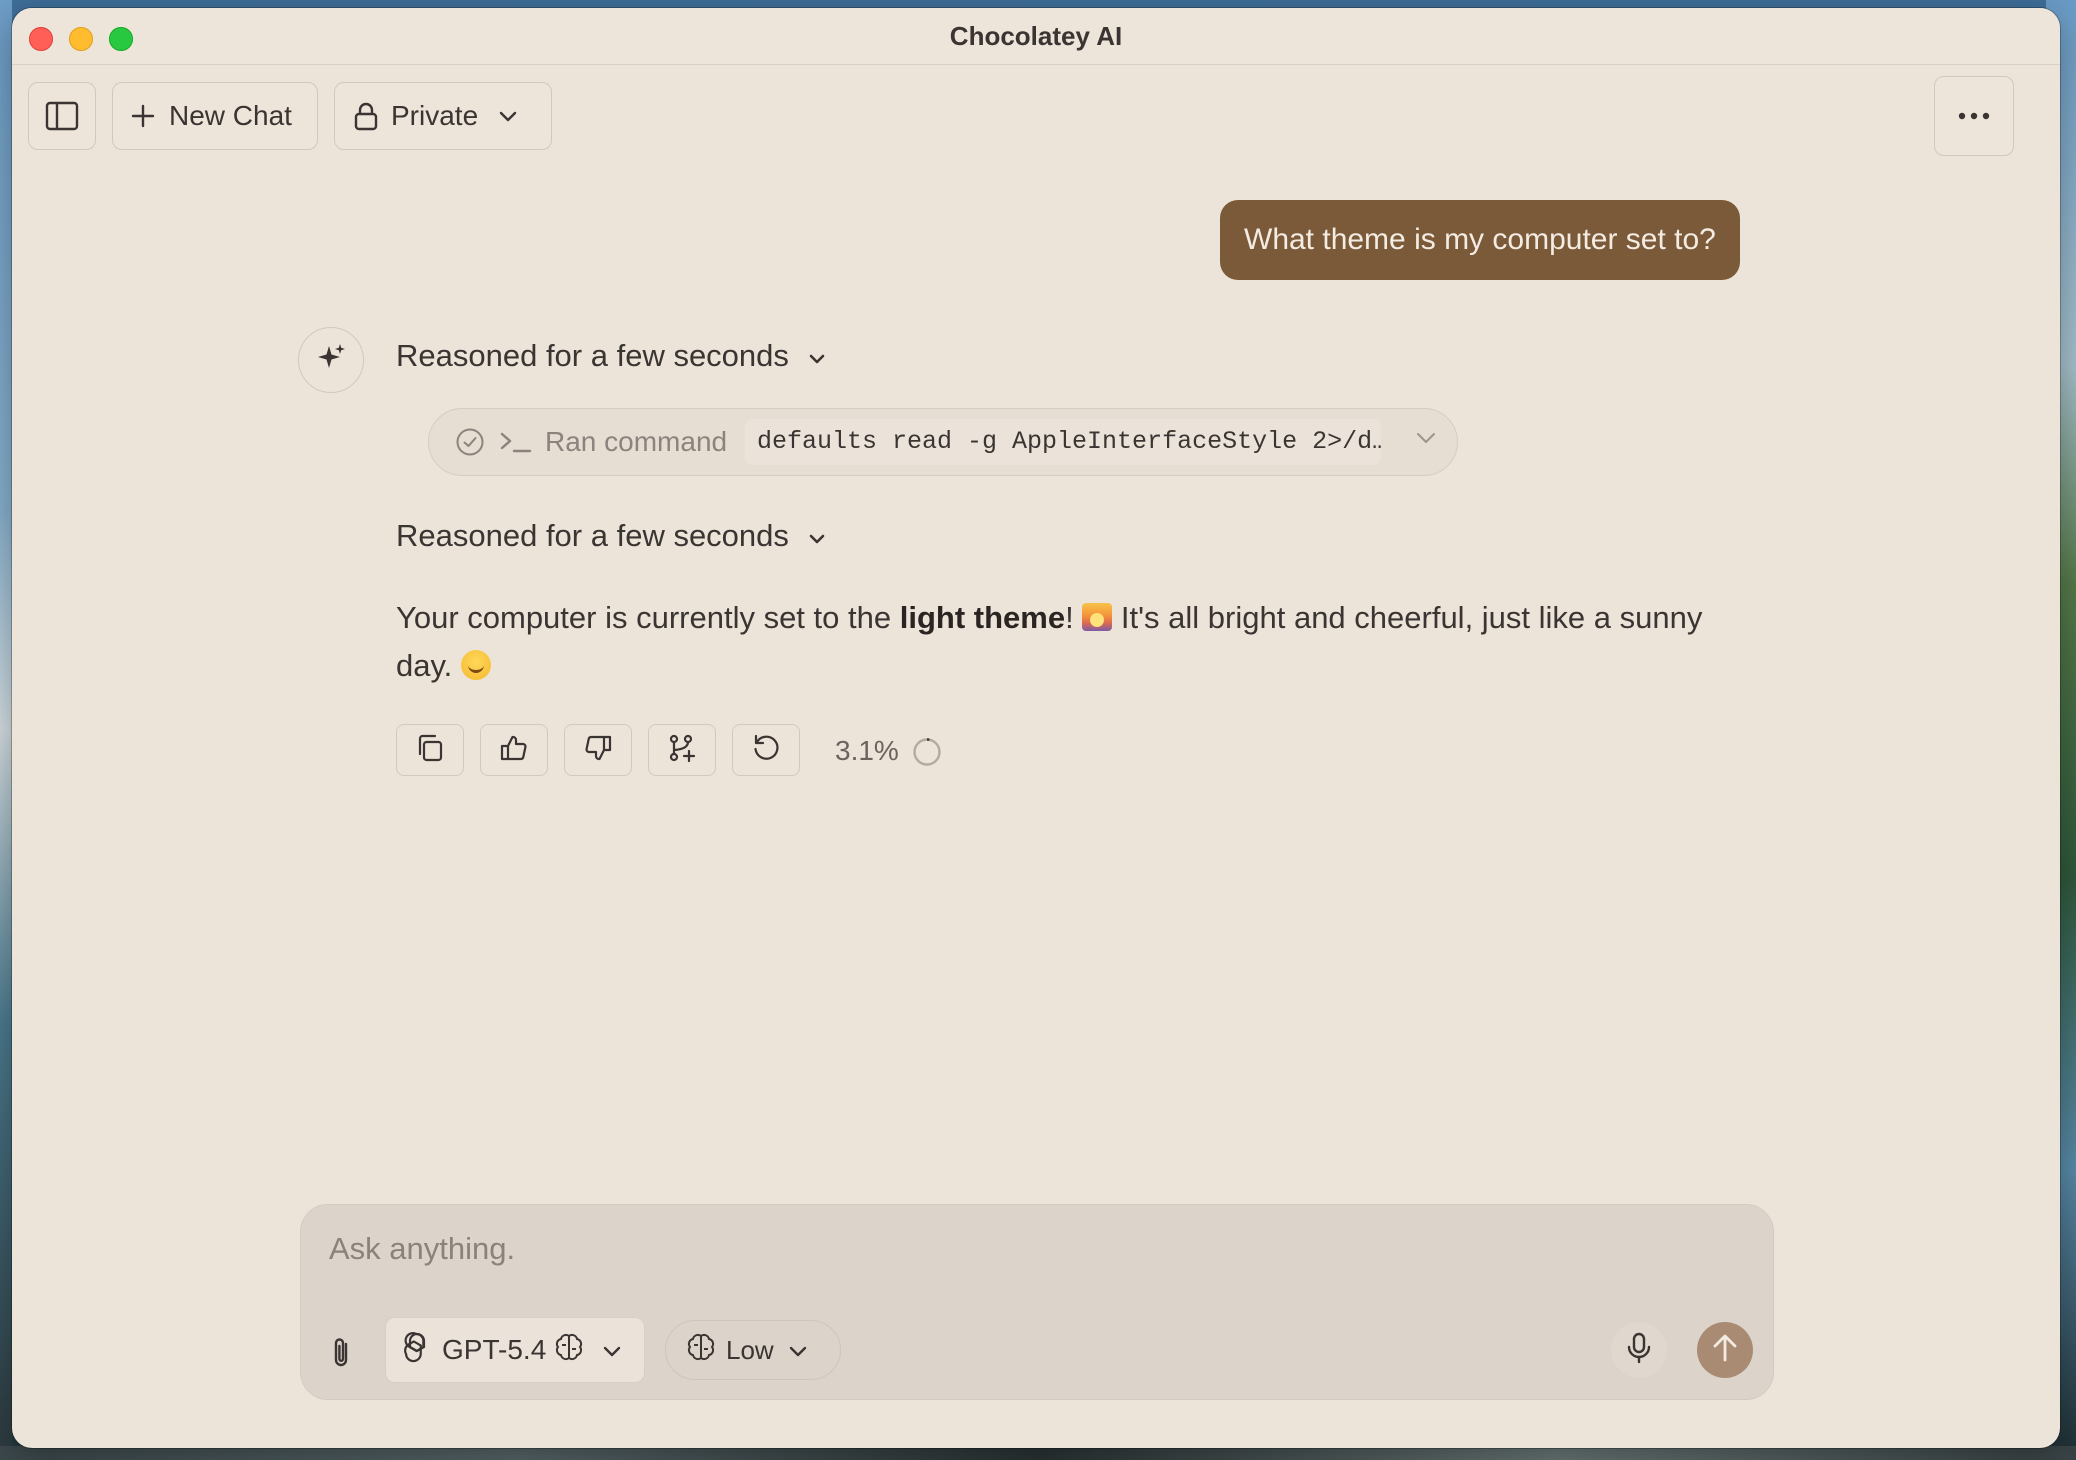  I want to click on model-selector: GPT-5.4, so click(515, 1350).